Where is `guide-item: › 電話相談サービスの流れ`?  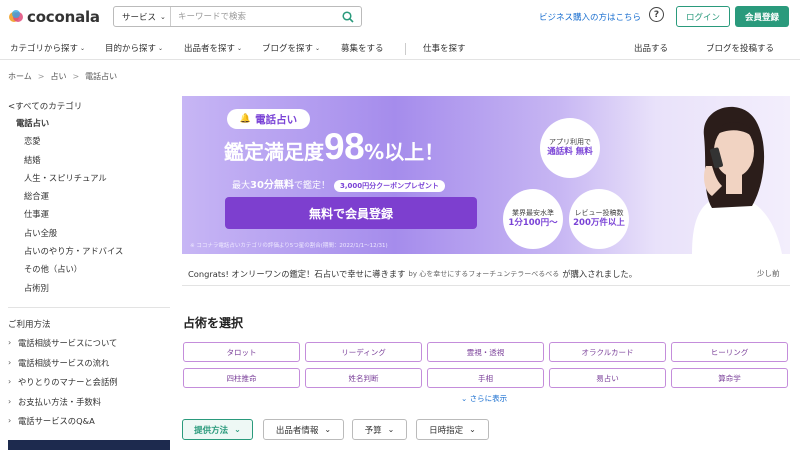 guide-item: › 電話相談サービスの流れ is located at coordinates (89, 366).